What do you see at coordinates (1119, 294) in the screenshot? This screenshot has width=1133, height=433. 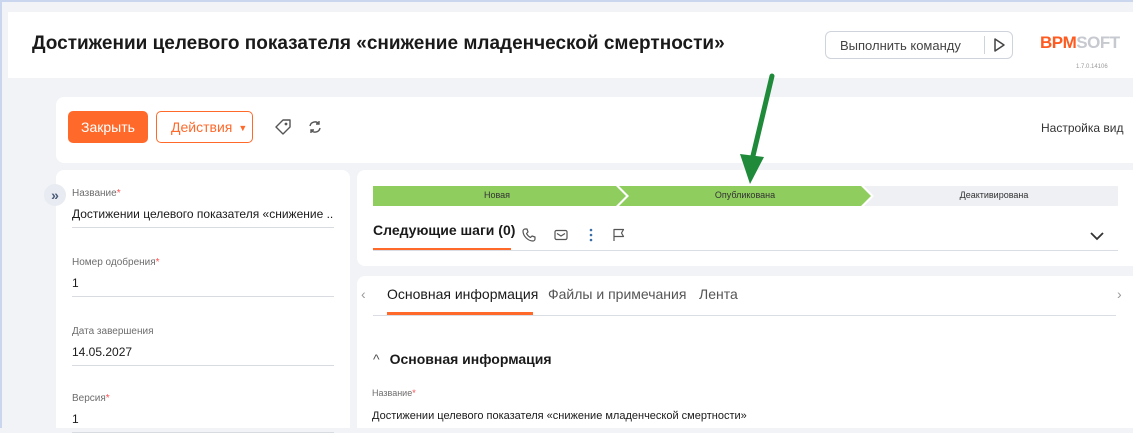 I see `chevron-right-icon: ›` at bounding box center [1119, 294].